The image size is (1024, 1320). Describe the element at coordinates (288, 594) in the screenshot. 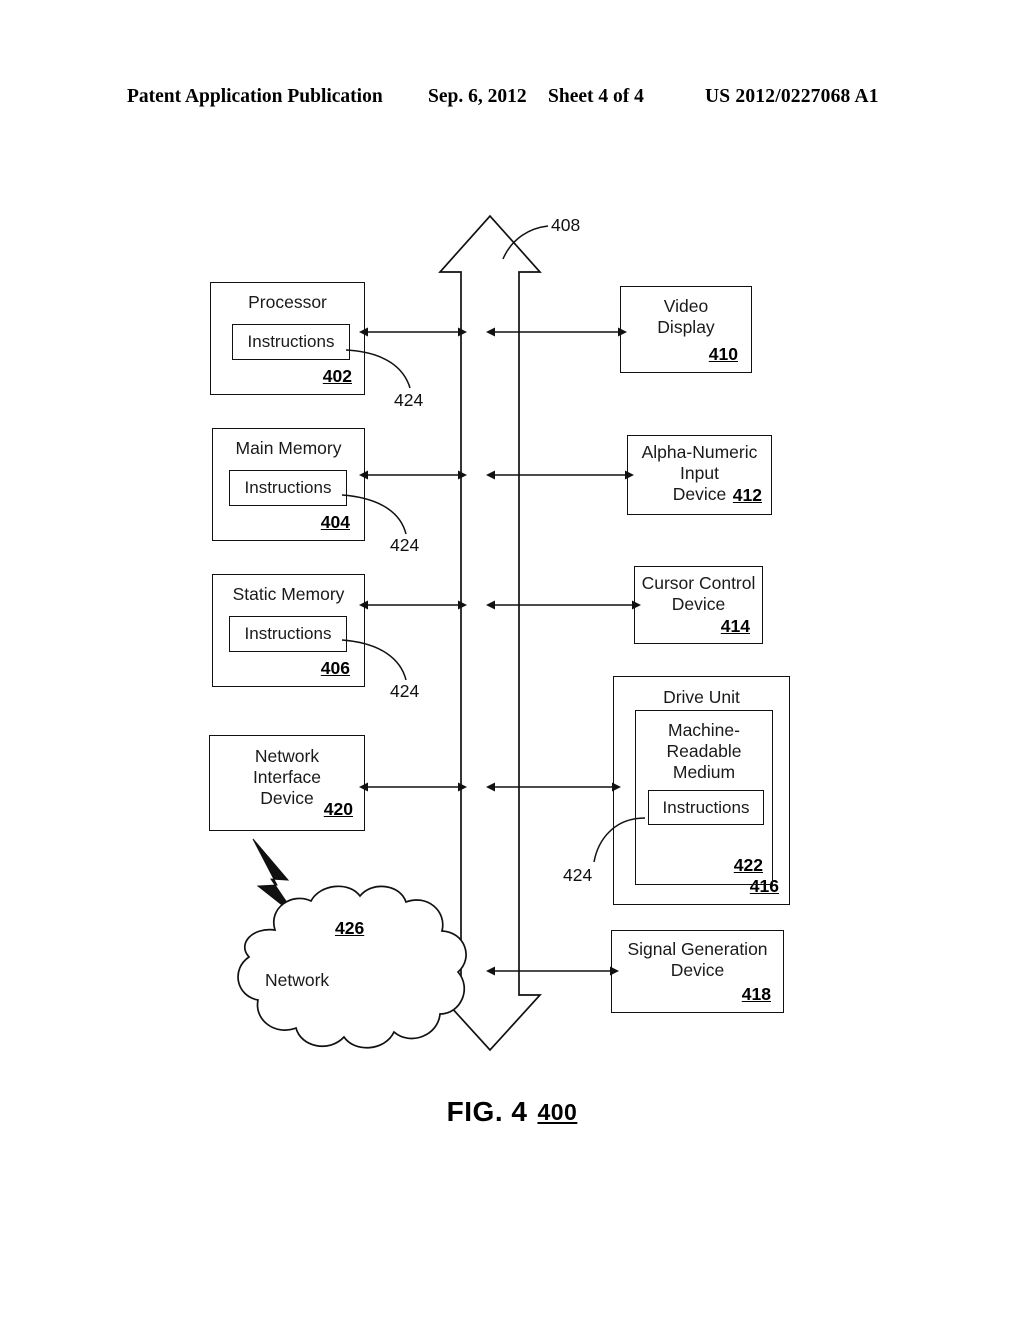

I see `block-static-memory-title: Static Memory` at that location.